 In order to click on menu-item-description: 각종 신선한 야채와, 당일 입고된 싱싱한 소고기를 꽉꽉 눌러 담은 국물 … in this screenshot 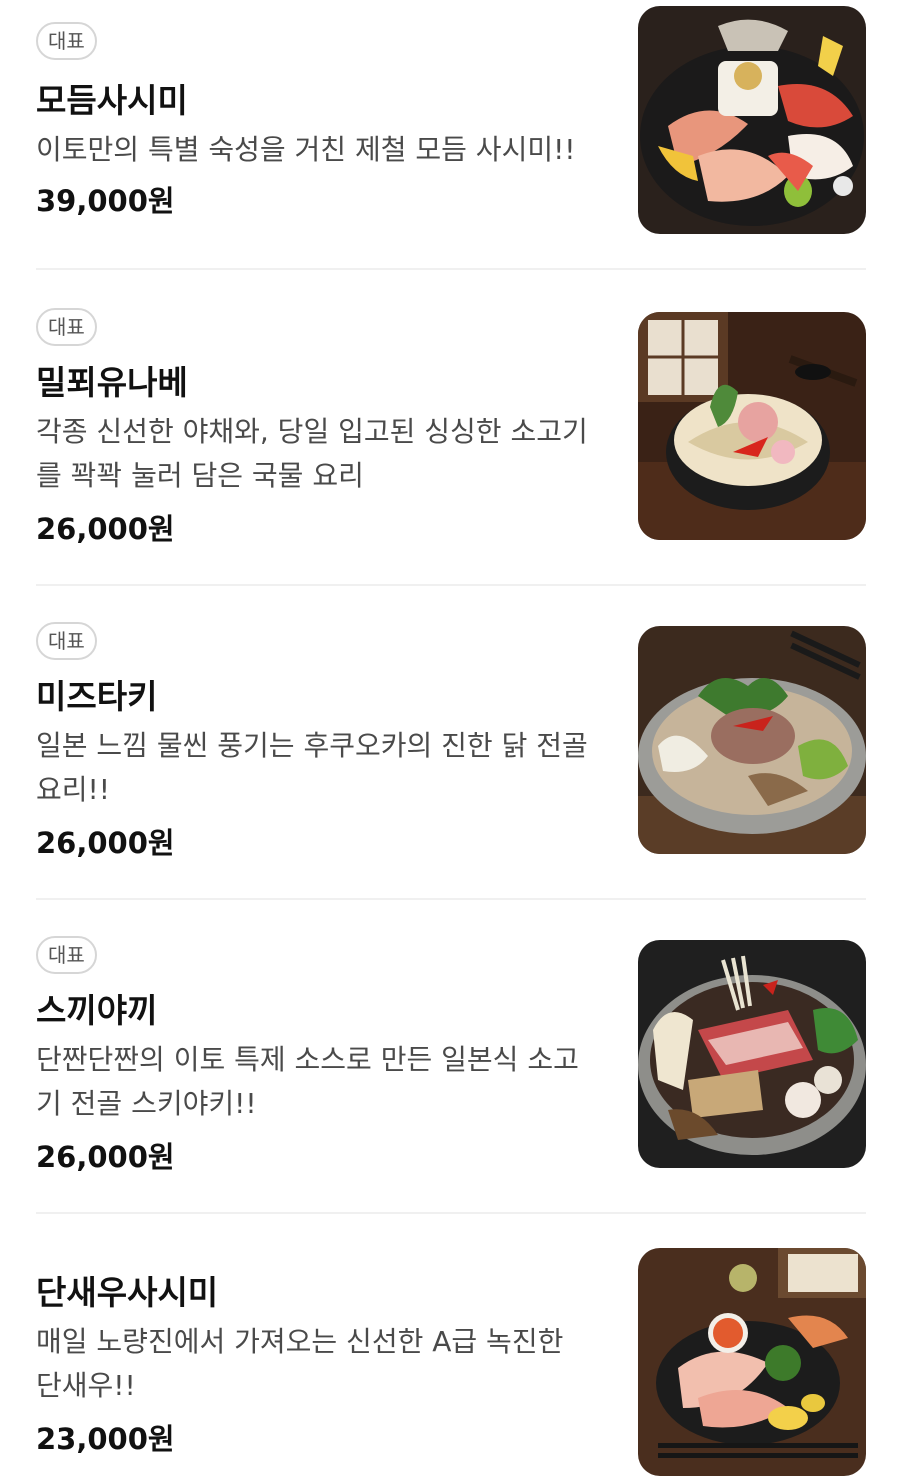, I will do `click(312, 453)`.